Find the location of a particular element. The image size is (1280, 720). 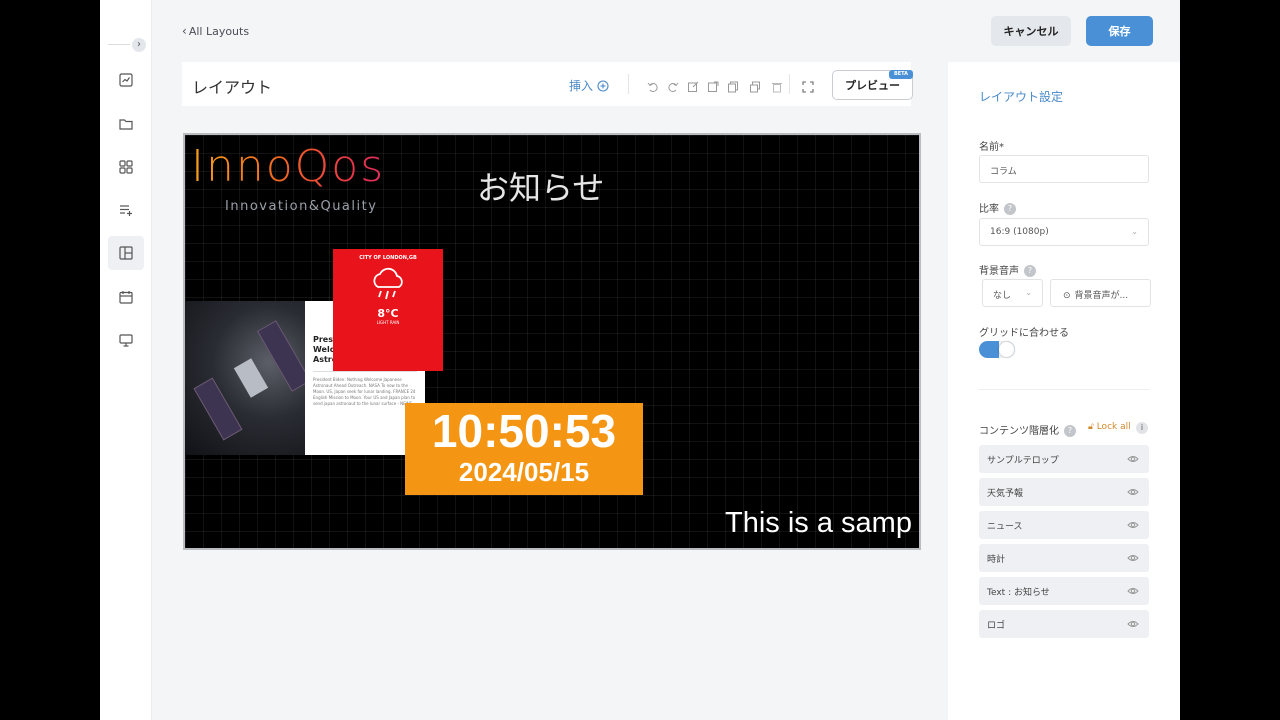

ticker-widget: This is a samp is located at coordinates (818, 523).